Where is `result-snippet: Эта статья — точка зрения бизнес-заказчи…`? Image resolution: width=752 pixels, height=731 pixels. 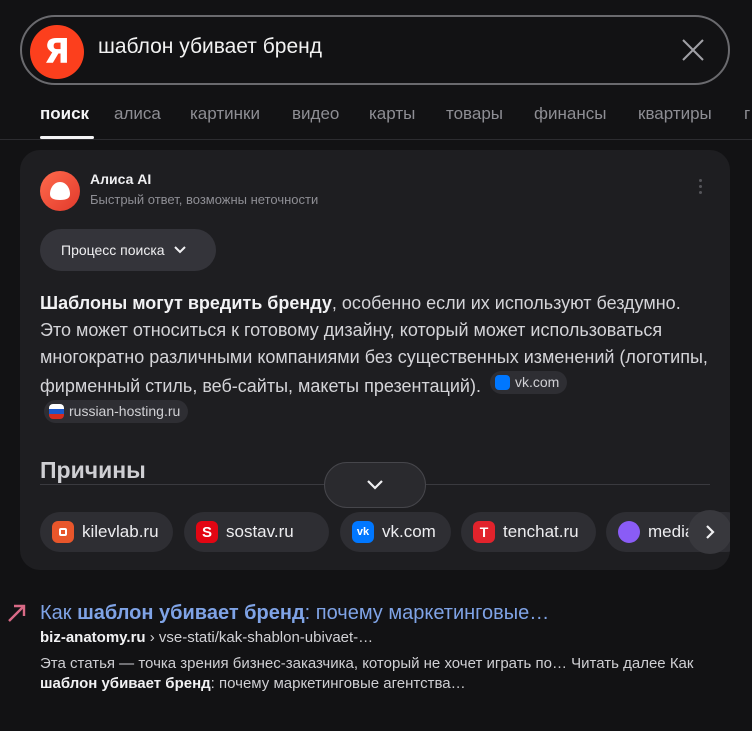 result-snippet: Эта статья — точка зрения бизнес-заказчи… is located at coordinates (385, 674).